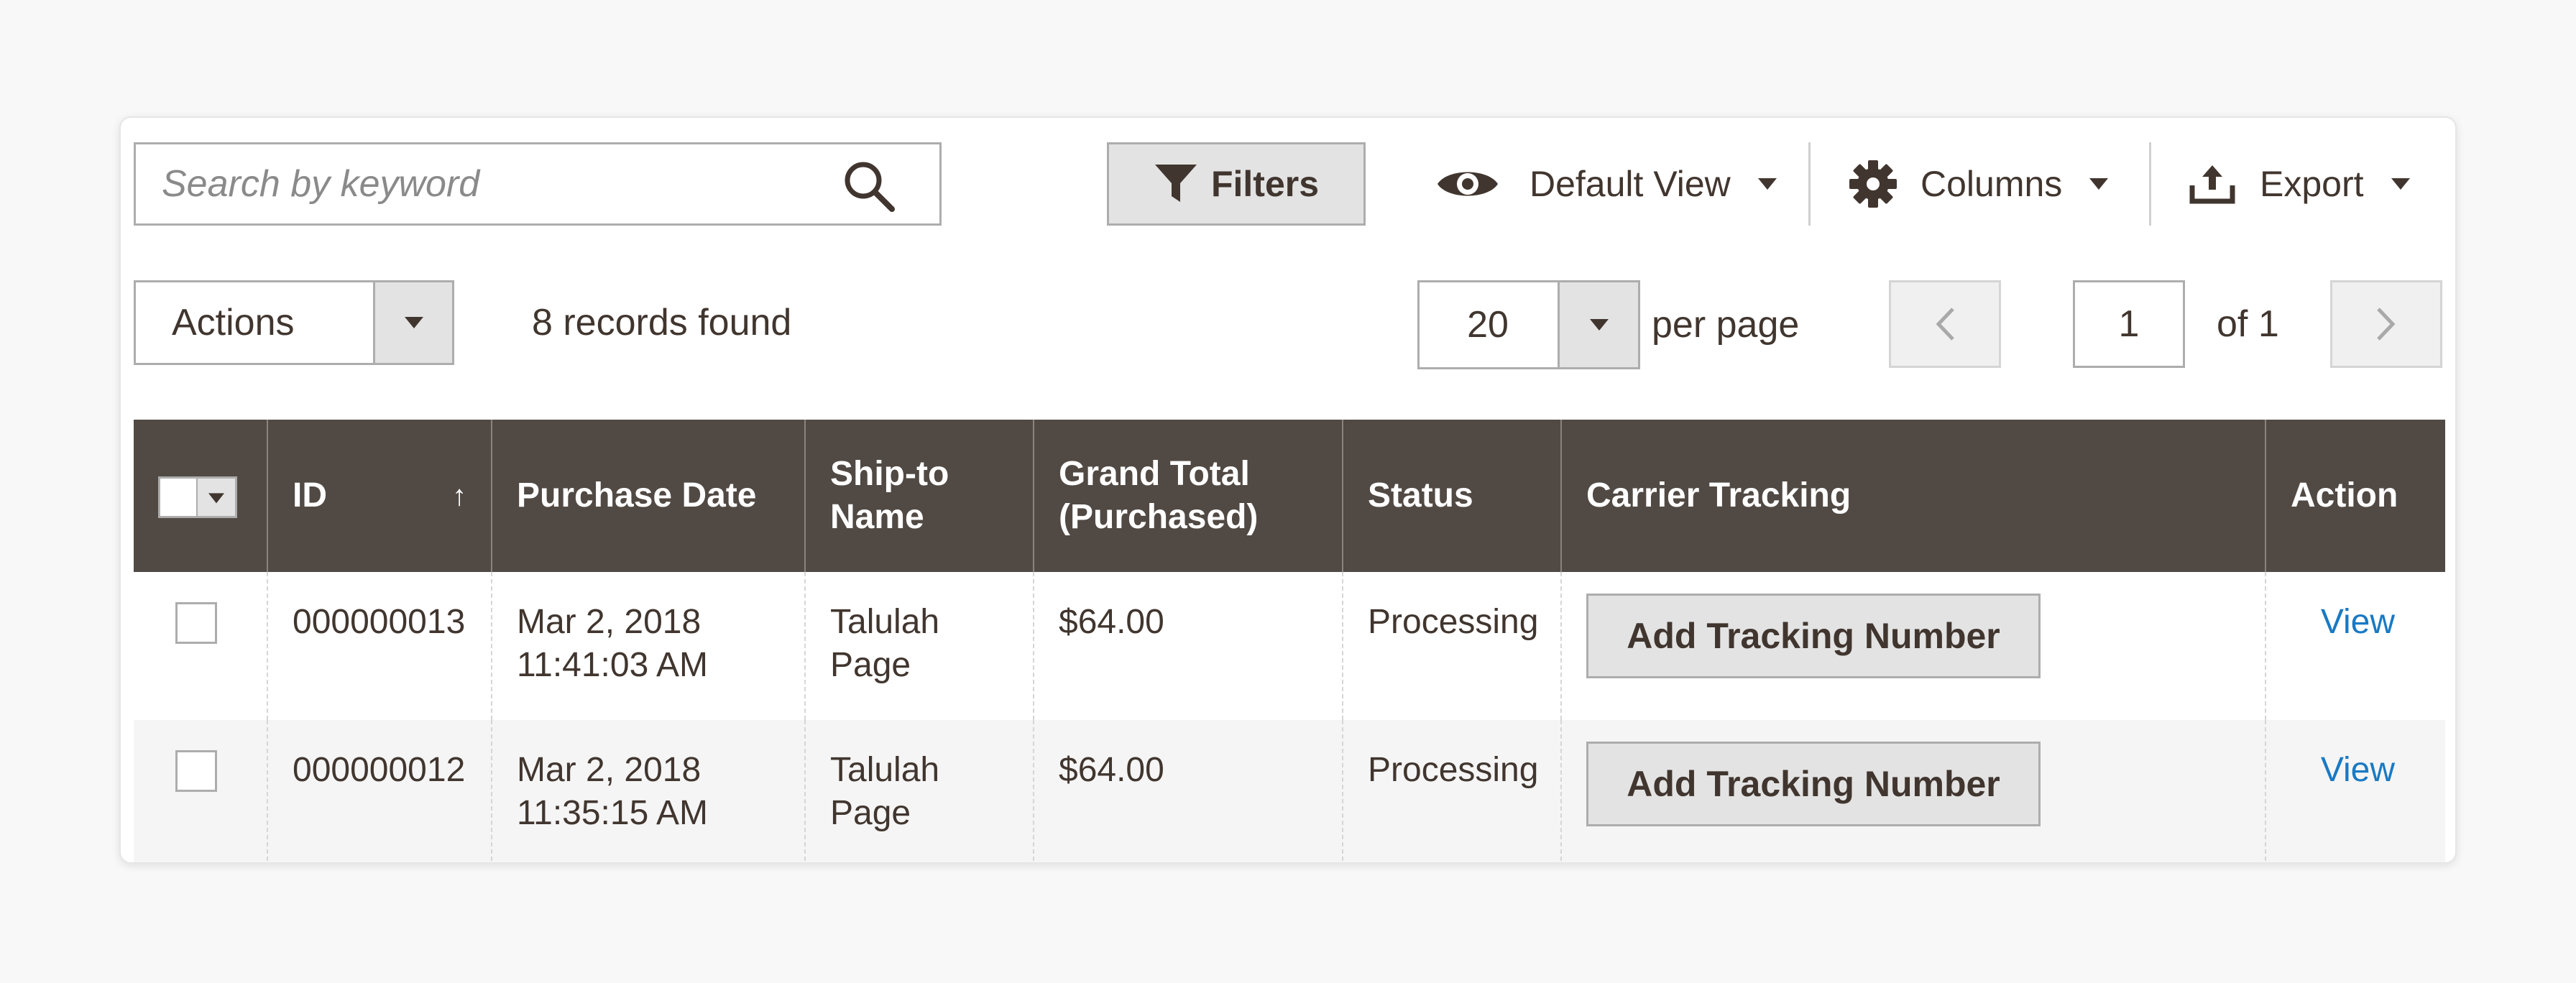 The width and height of the screenshot is (2576, 983). Describe the element at coordinates (662, 322) in the screenshot. I see `records-found: 8 records found` at that location.